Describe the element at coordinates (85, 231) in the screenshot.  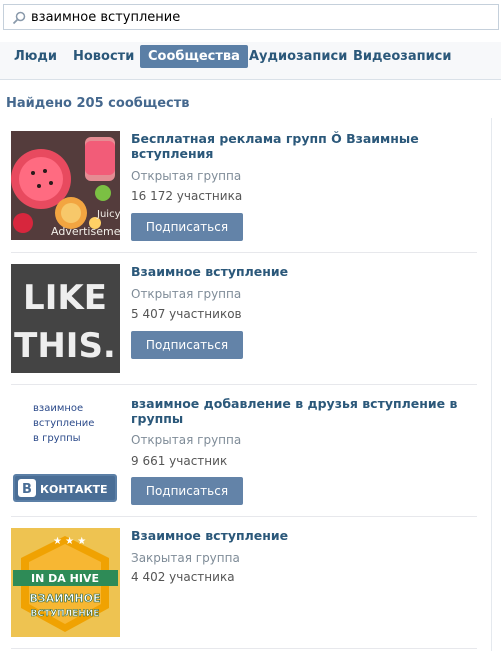
I see `thumb-text-advertisement: Advertisement` at that location.